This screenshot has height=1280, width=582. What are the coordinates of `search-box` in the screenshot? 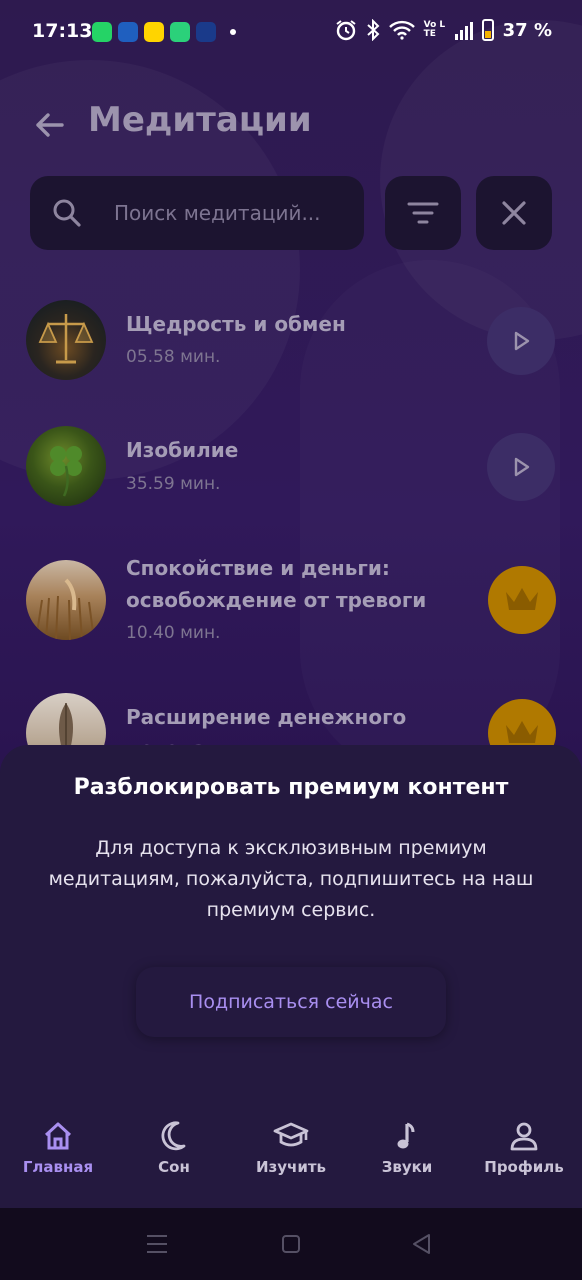 It's located at (197, 213).